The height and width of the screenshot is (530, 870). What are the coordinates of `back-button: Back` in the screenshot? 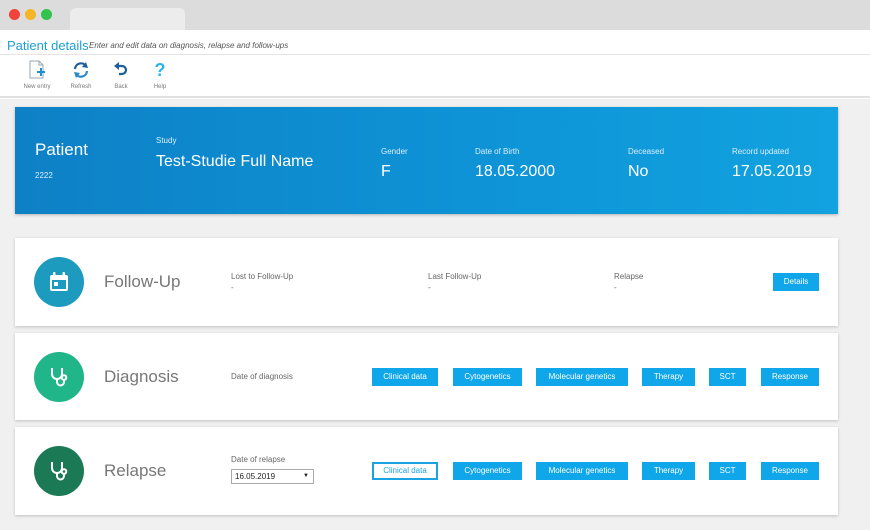 It's located at (121, 75).